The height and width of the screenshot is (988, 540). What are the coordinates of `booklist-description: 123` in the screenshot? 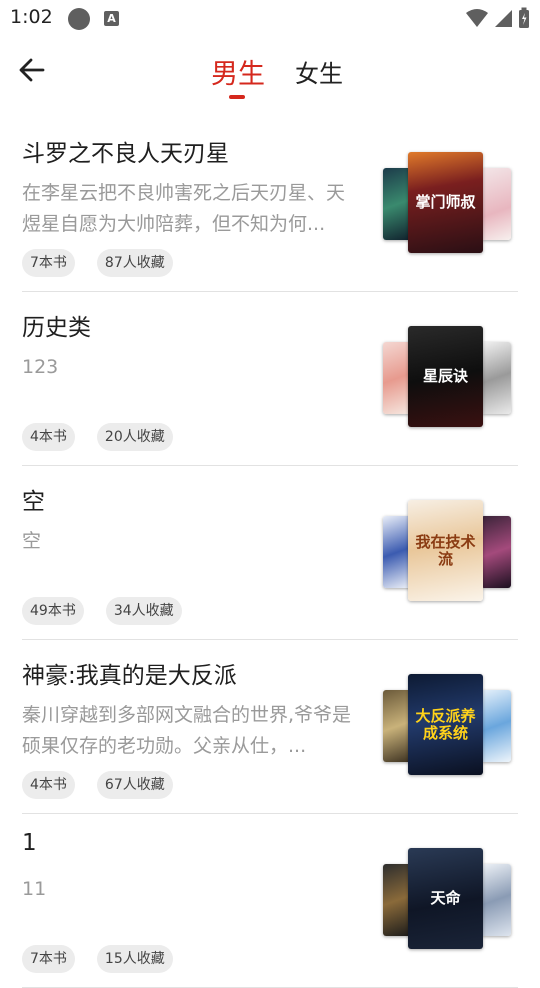 It's located at (40, 367).